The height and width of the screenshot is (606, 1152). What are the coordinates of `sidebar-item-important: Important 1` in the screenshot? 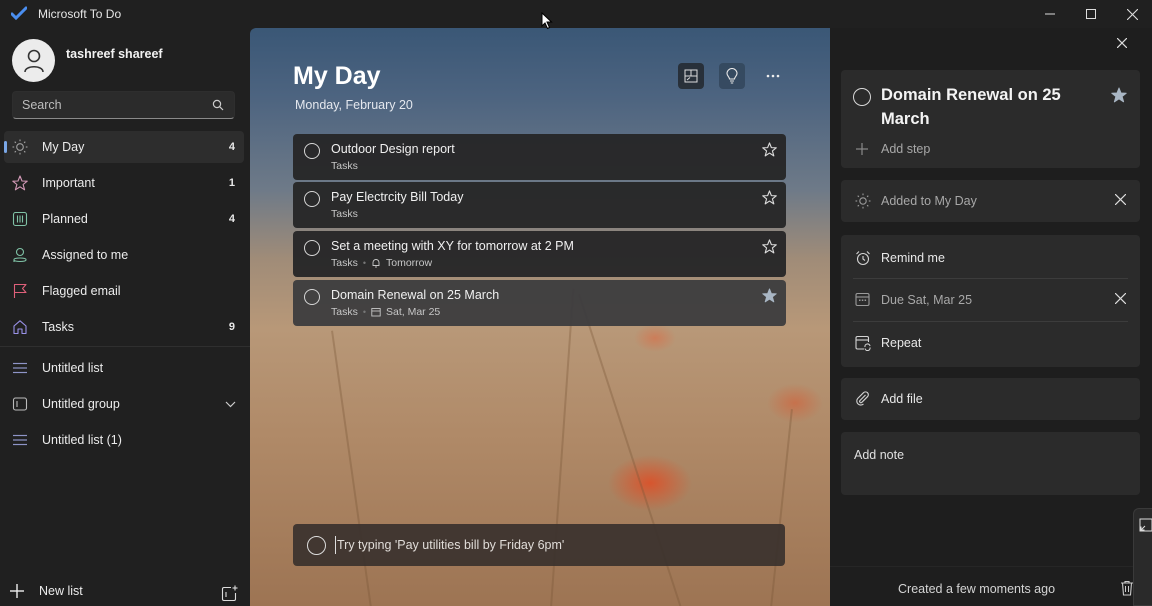 It's located at (124, 183).